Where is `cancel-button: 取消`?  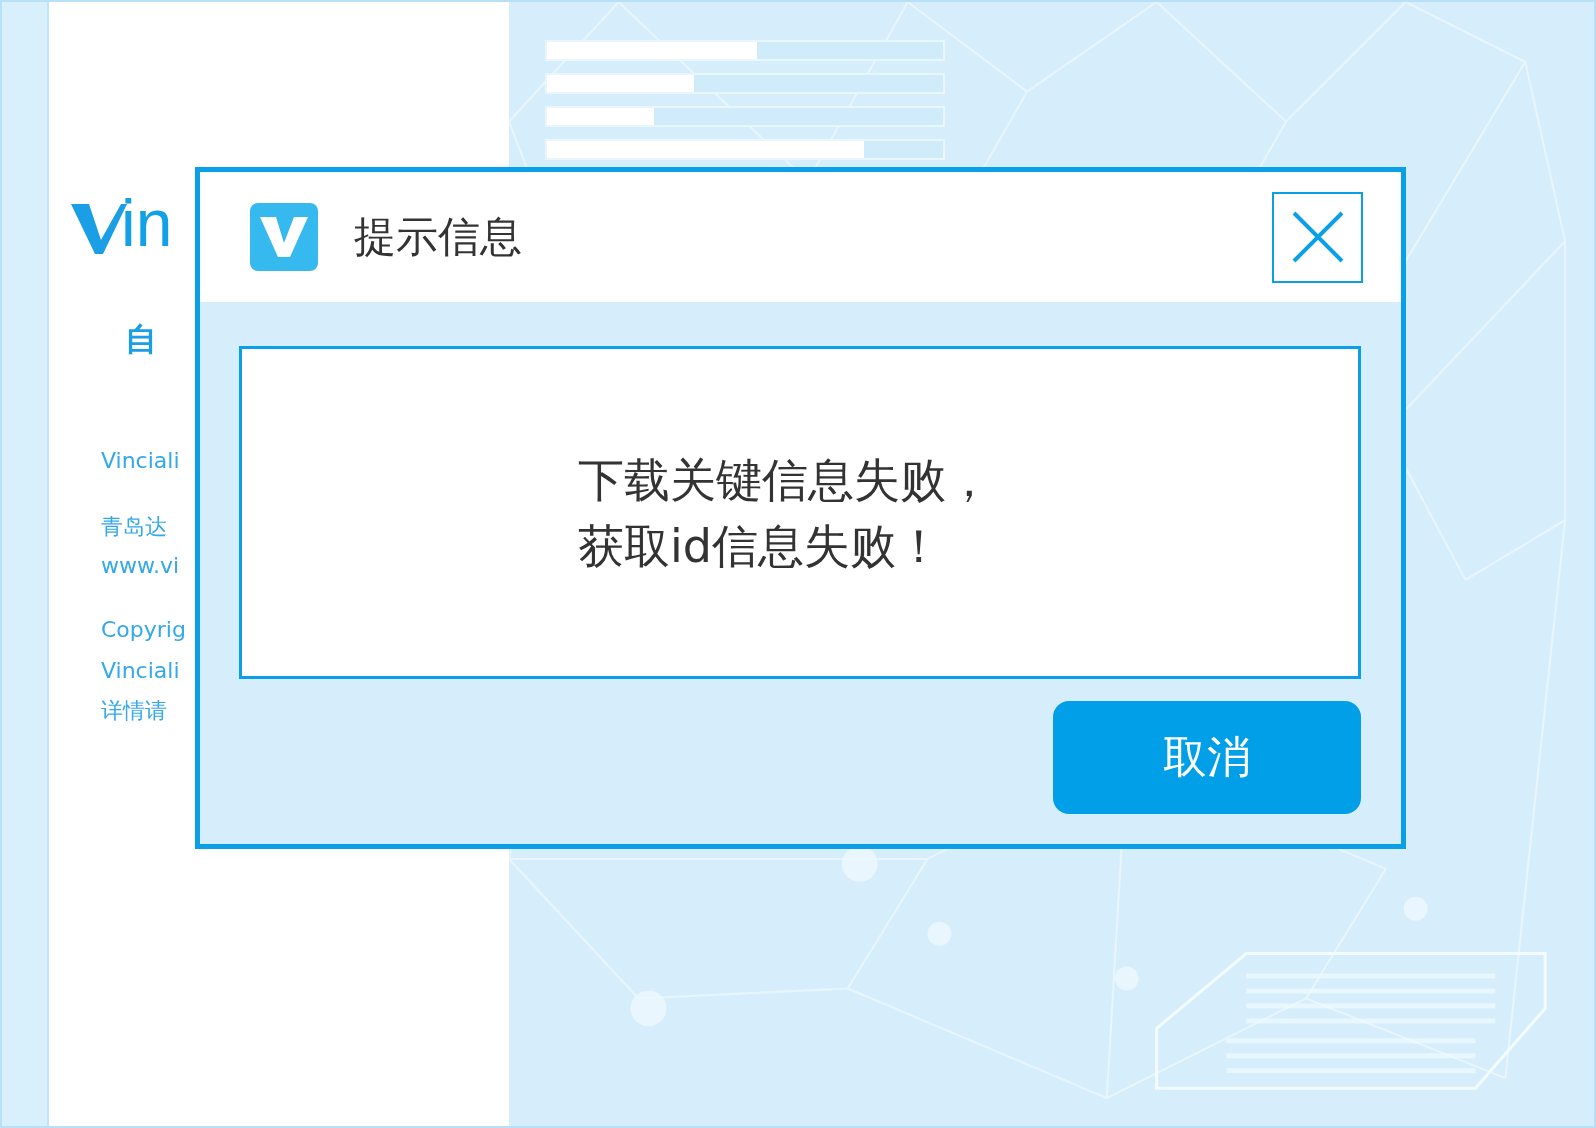 cancel-button: 取消 is located at coordinates (1207, 757).